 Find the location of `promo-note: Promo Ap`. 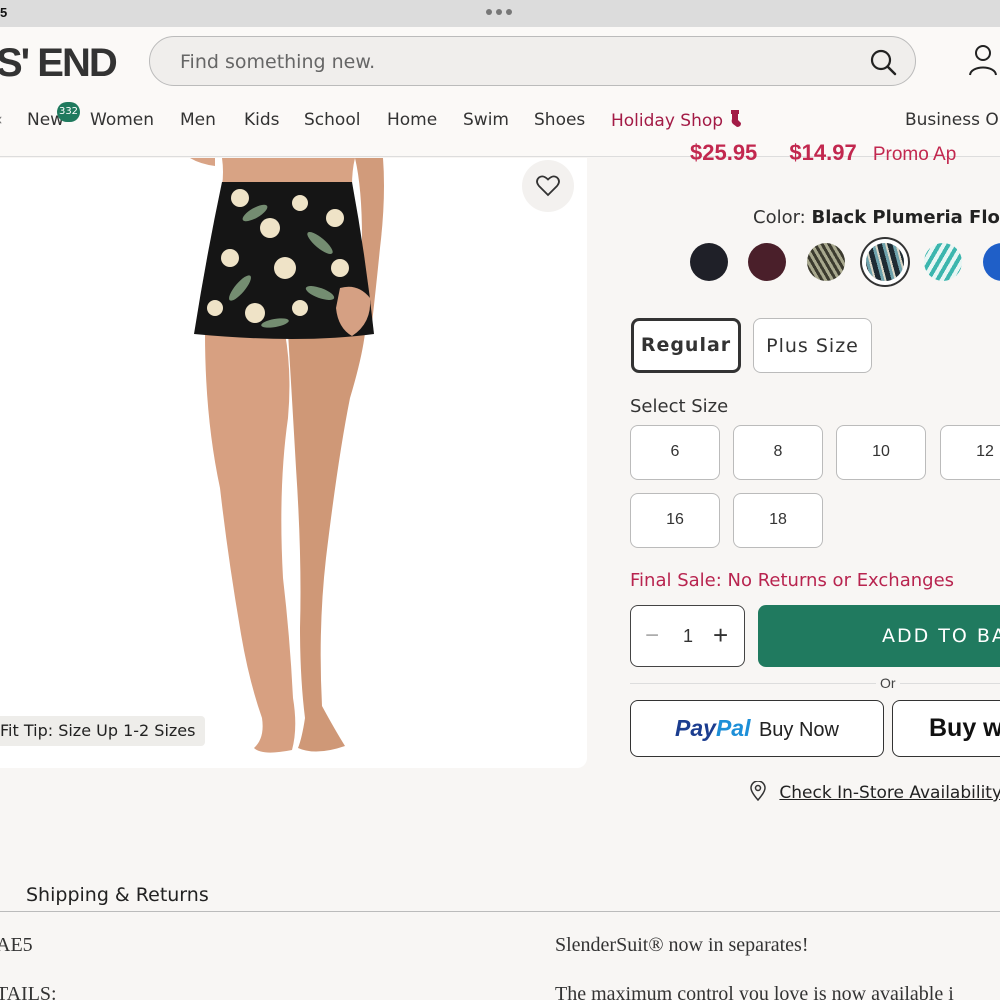

promo-note: Promo Ap is located at coordinates (914, 154).